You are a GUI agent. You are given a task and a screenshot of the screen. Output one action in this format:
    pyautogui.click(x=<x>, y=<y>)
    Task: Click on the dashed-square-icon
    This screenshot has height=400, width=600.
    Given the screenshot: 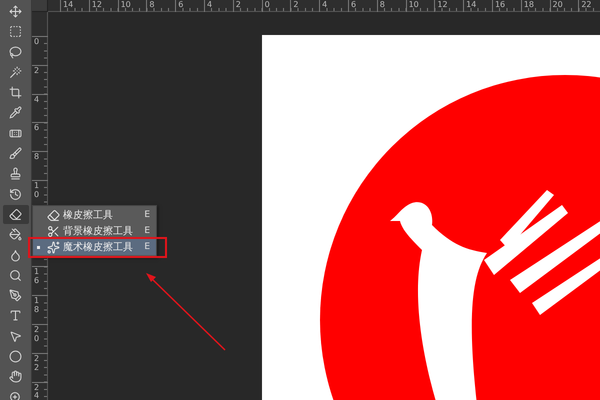 What is the action you would take?
    pyautogui.click(x=15, y=31)
    